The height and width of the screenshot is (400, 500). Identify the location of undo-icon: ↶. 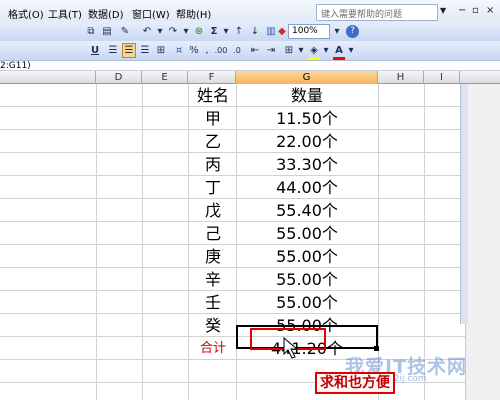
(147, 31).